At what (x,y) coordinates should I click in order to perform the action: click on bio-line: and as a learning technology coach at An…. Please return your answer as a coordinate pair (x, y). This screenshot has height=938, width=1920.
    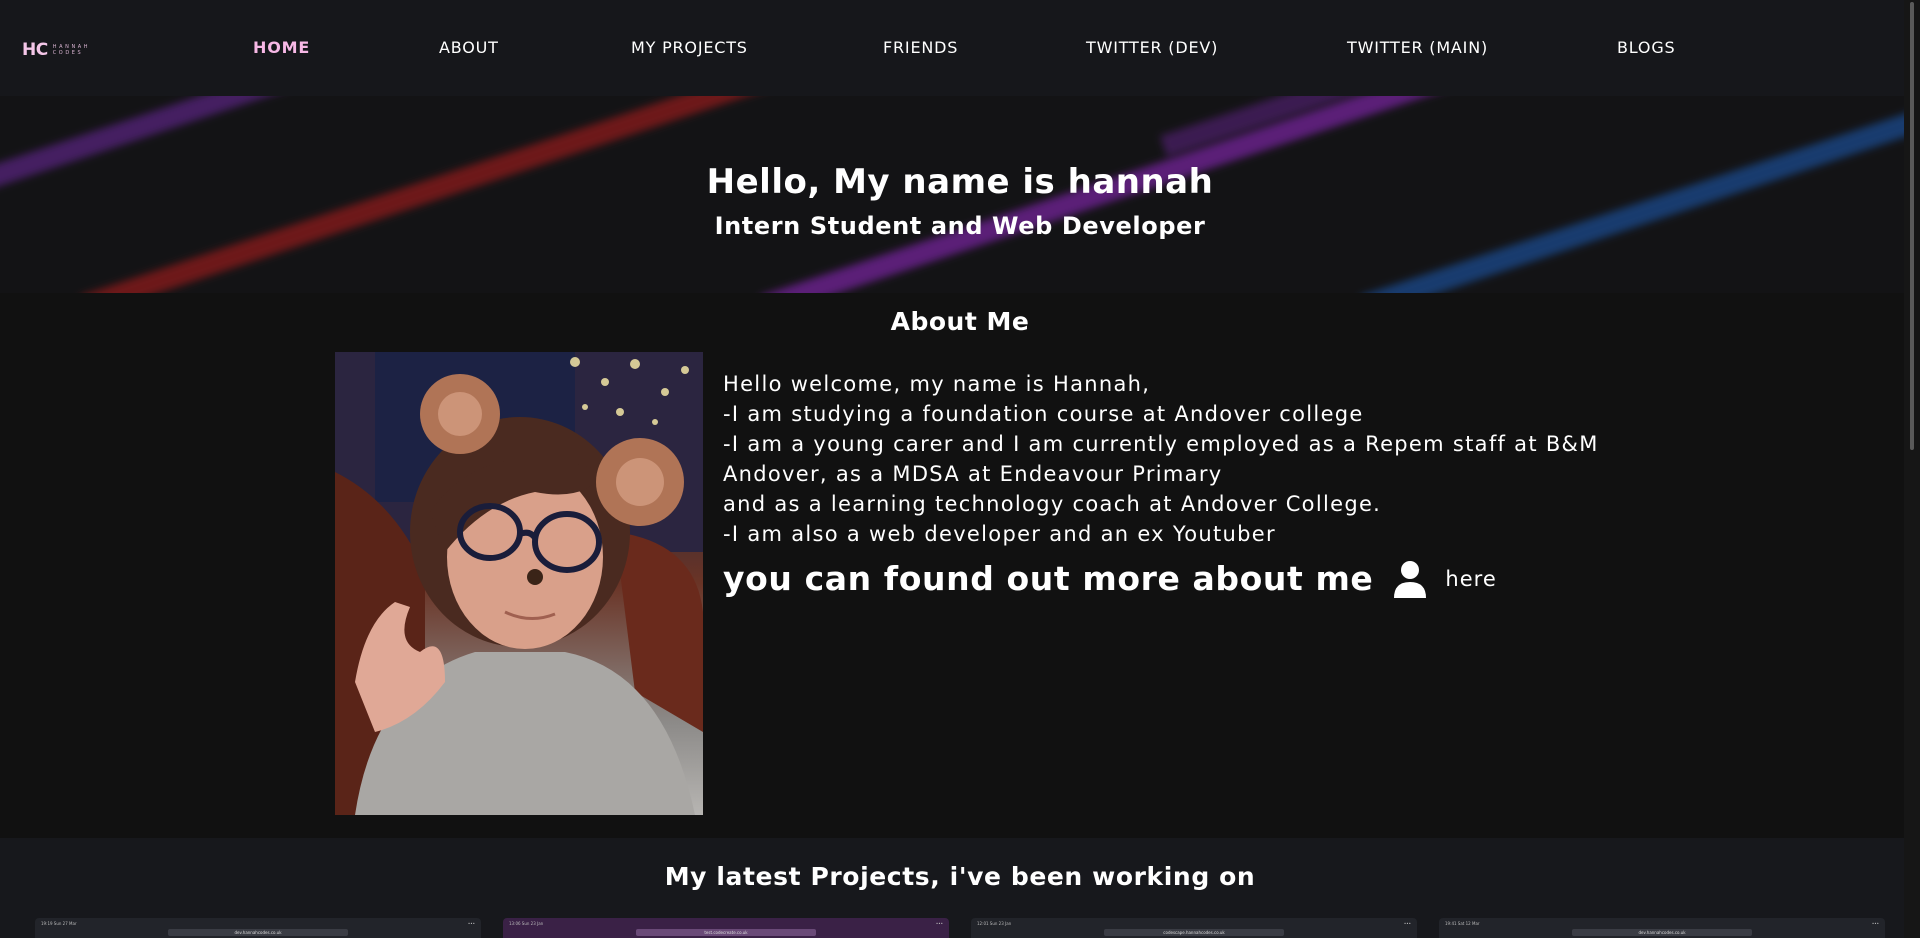
    Looking at the image, I should click on (1052, 504).